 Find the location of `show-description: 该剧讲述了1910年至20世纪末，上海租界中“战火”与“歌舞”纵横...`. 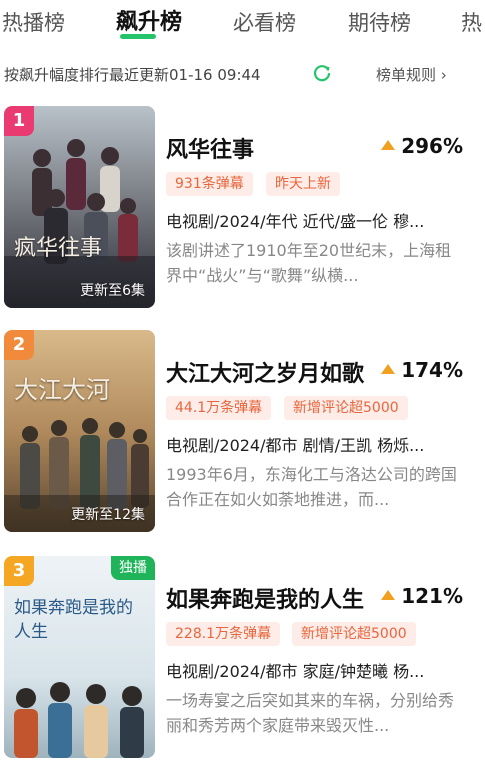

show-description: 该剧讲述了1910年至20世纪末，上海租界中“战火”与“歌舞”纵横... is located at coordinates (309, 263).